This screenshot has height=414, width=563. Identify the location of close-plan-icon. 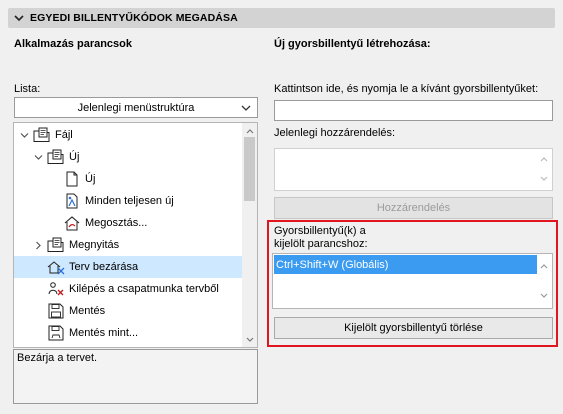
(56, 267).